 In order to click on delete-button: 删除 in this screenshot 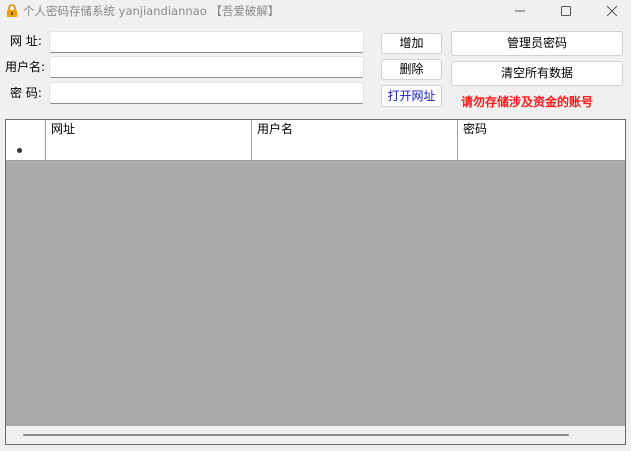, I will do `click(411, 69)`.